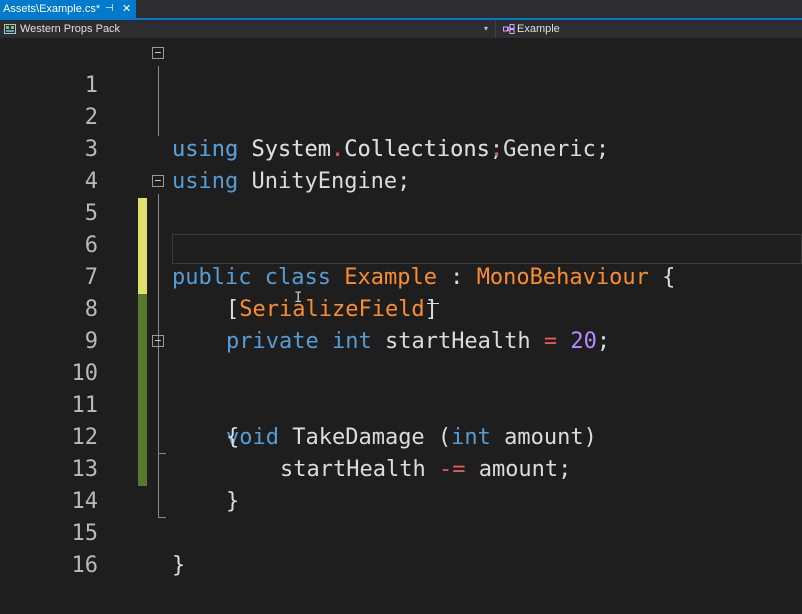 This screenshot has width=802, height=614. Describe the element at coordinates (52, 9) in the screenshot. I see `tab-title: Assets\Example.cs*` at that location.